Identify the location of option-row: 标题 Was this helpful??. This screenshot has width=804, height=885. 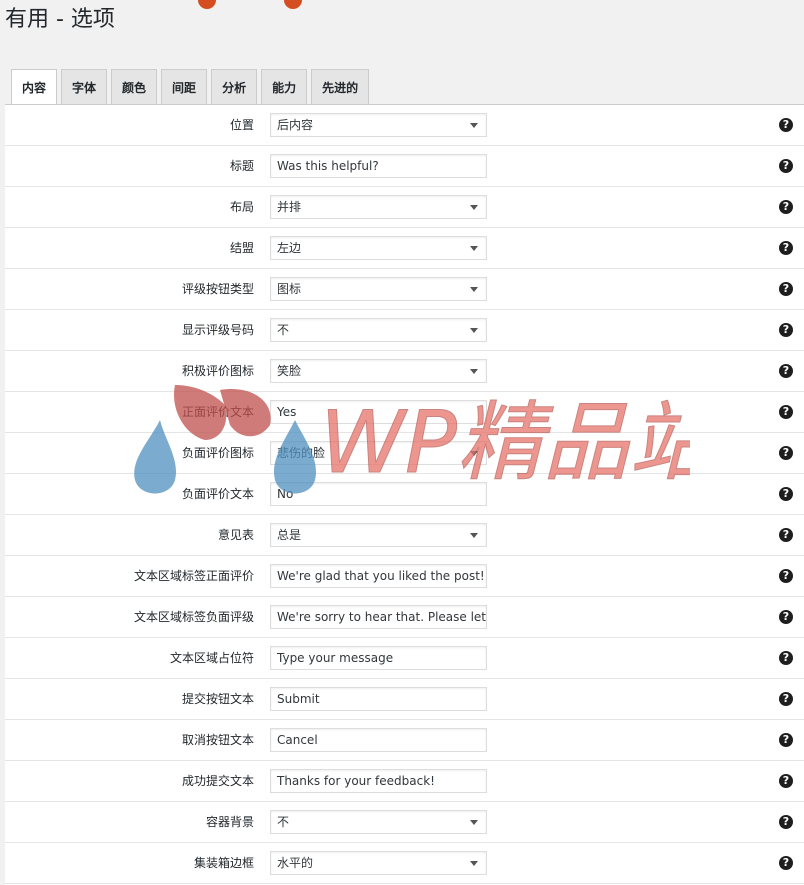
(404, 166).